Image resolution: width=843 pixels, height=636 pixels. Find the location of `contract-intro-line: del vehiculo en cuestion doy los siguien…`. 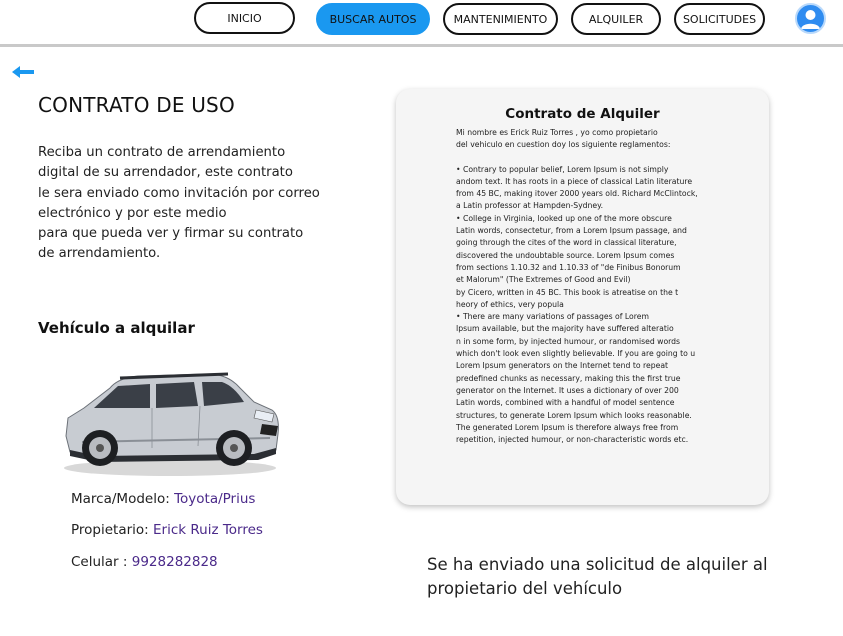

contract-intro-line: del vehiculo en cuestion doy los siguien… is located at coordinates (563, 145).